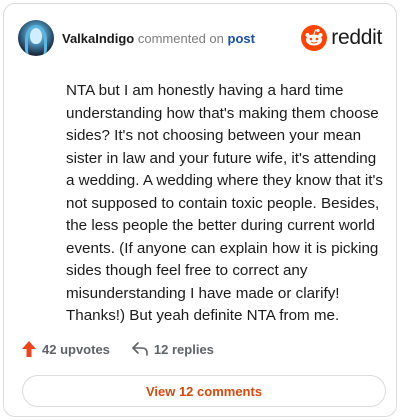  I want to click on upvote-count: 42 upvotes, so click(76, 349).